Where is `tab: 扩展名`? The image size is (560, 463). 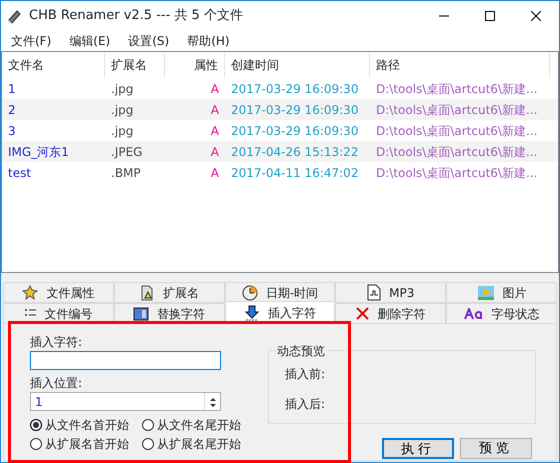
tab: 扩展名 is located at coordinates (169, 292).